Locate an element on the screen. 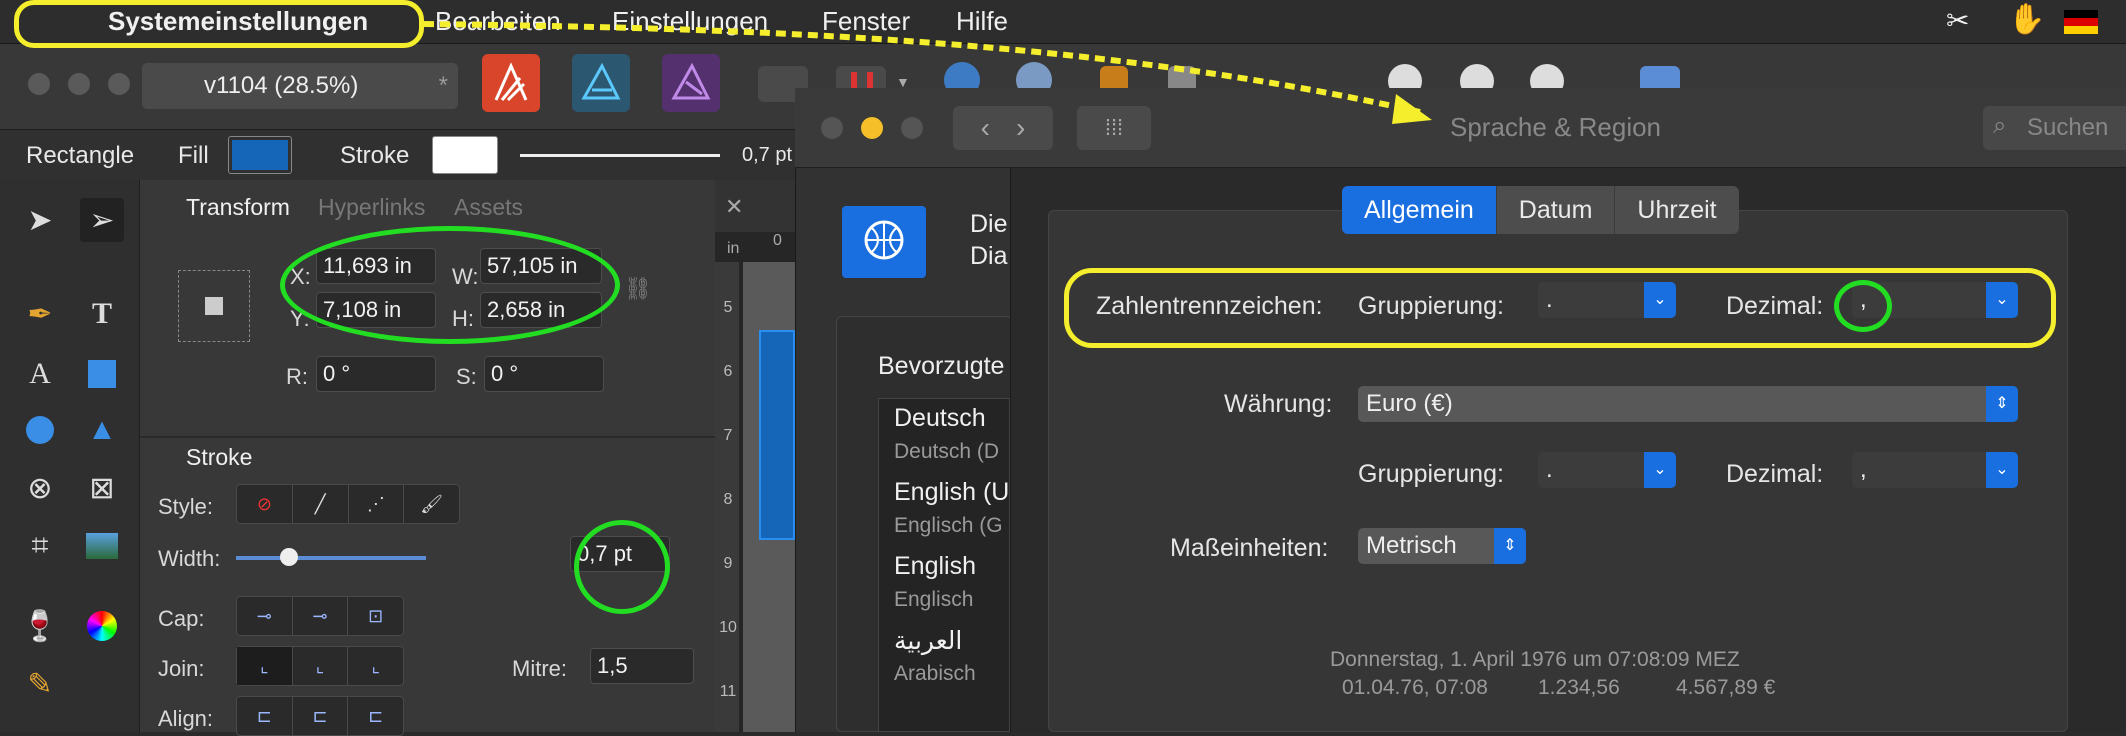 This screenshot has width=2126, height=736. highlight-transform-values is located at coordinates (450, 285).